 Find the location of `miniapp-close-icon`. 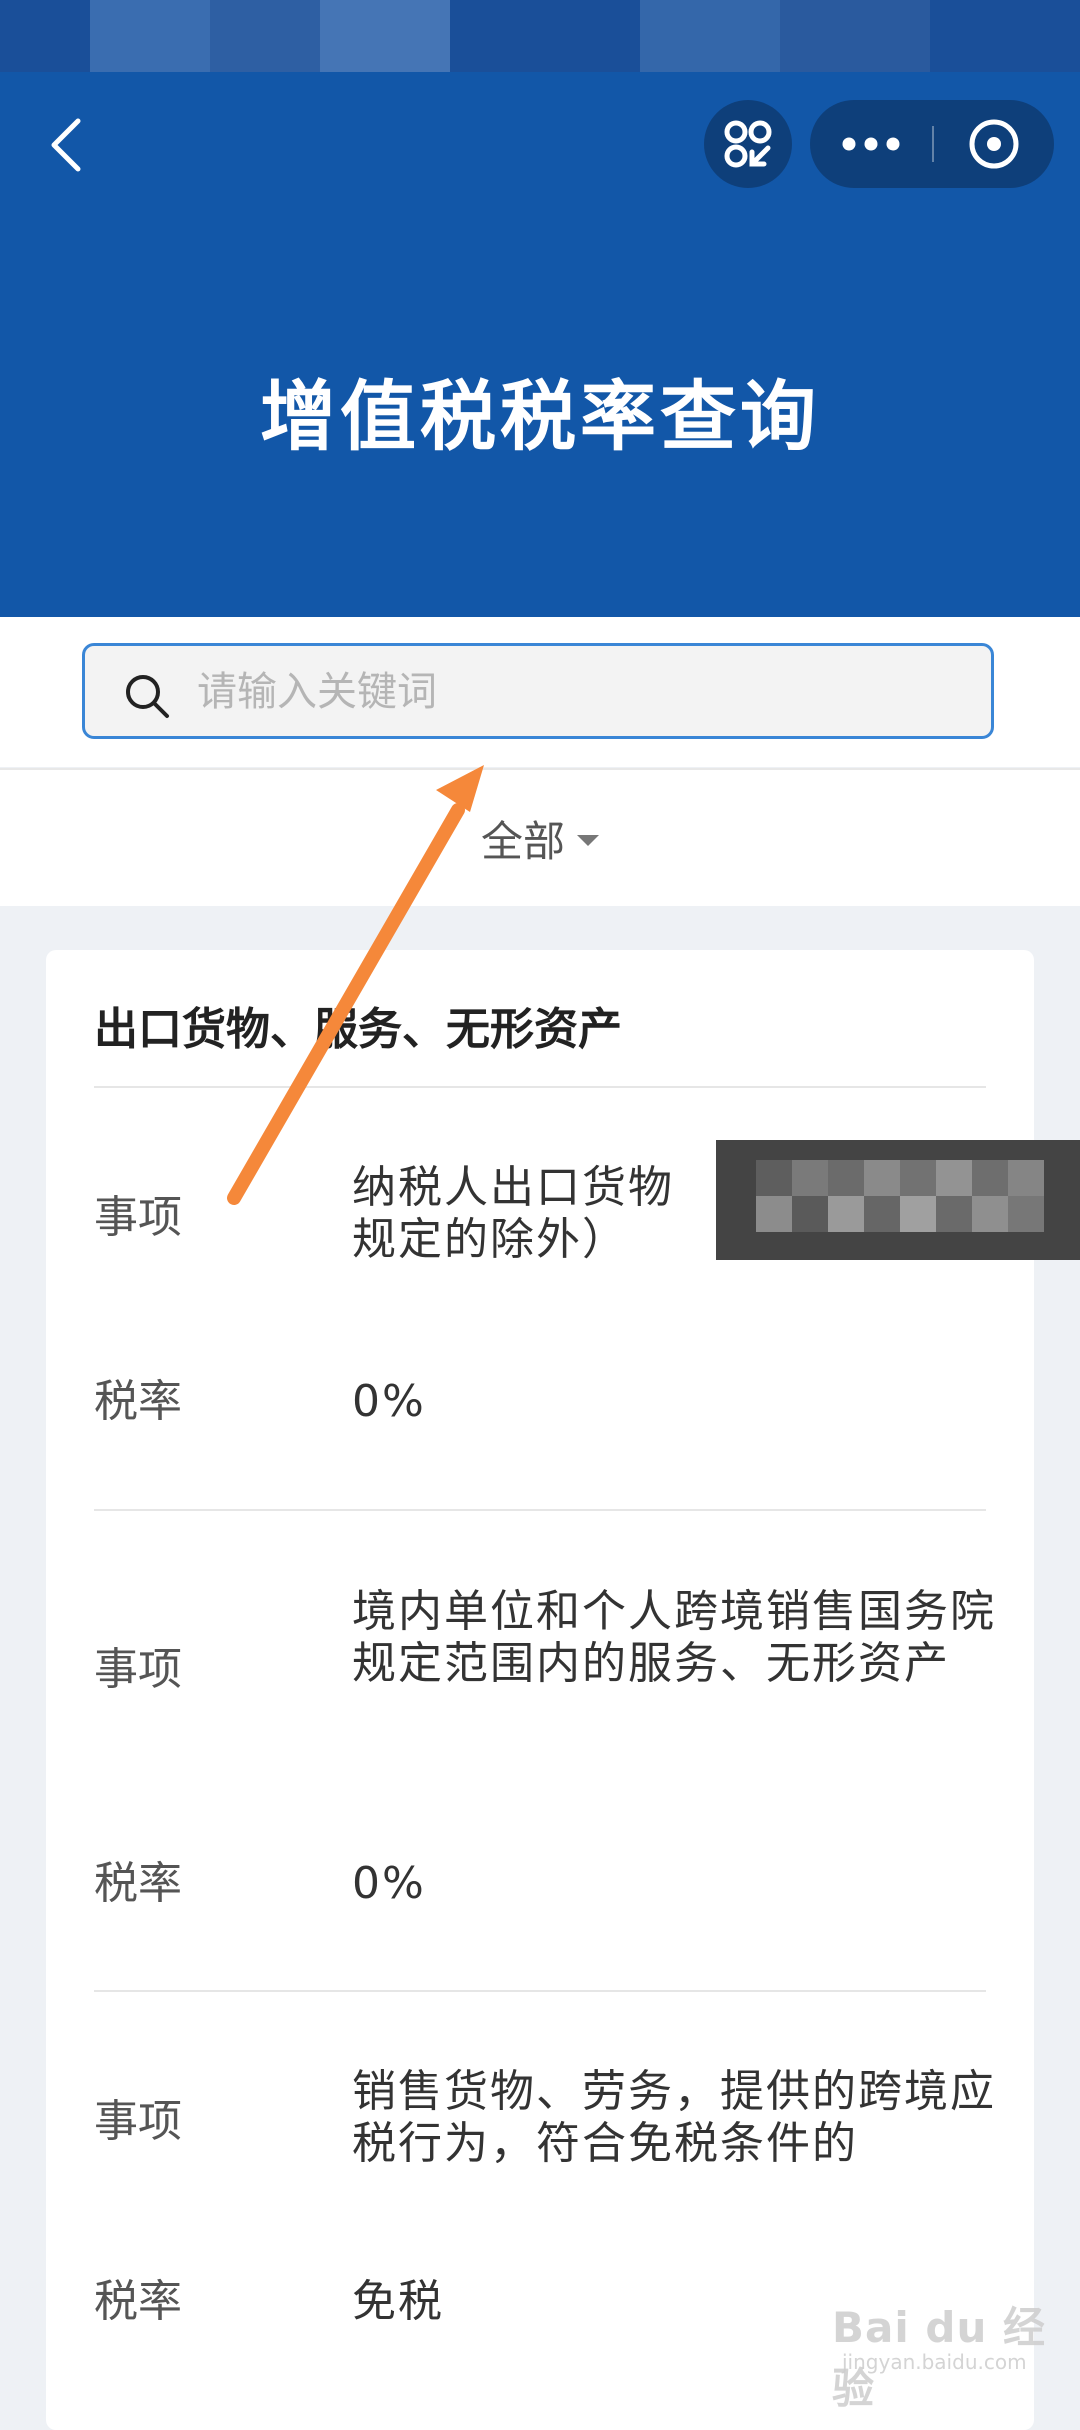

miniapp-close-icon is located at coordinates (994, 144).